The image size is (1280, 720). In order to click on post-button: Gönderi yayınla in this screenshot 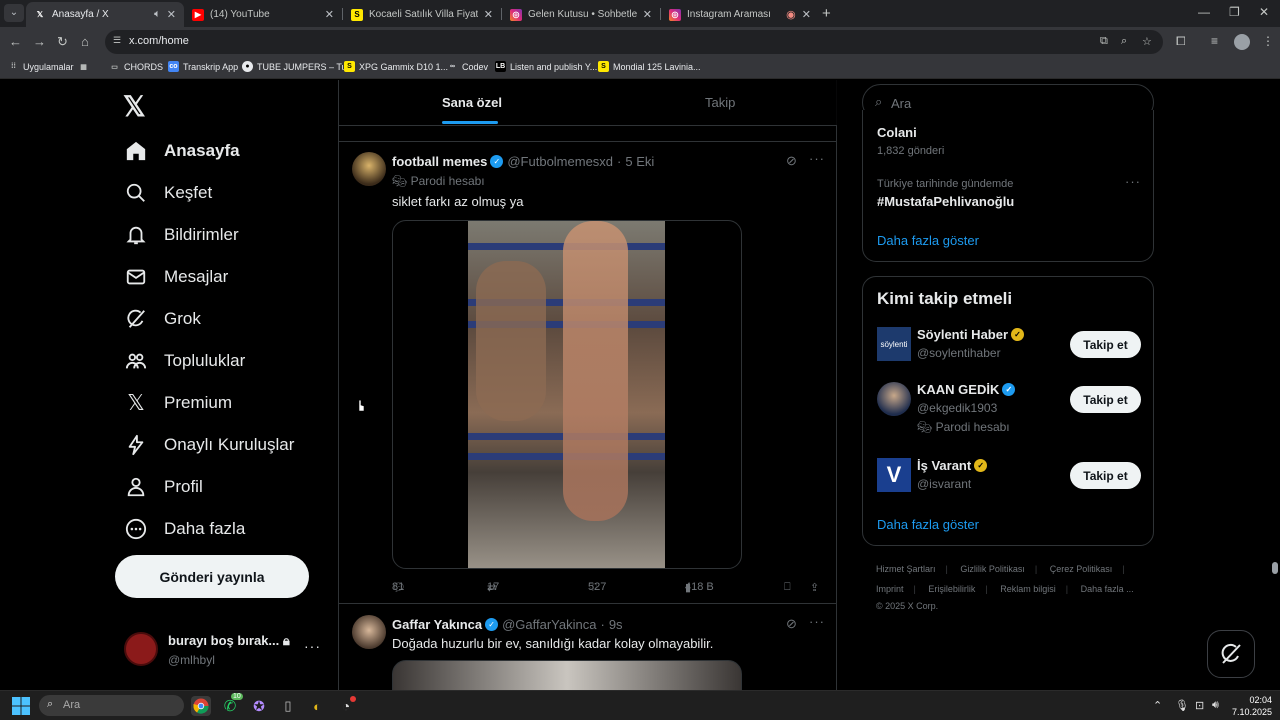, I will do `click(212, 576)`.